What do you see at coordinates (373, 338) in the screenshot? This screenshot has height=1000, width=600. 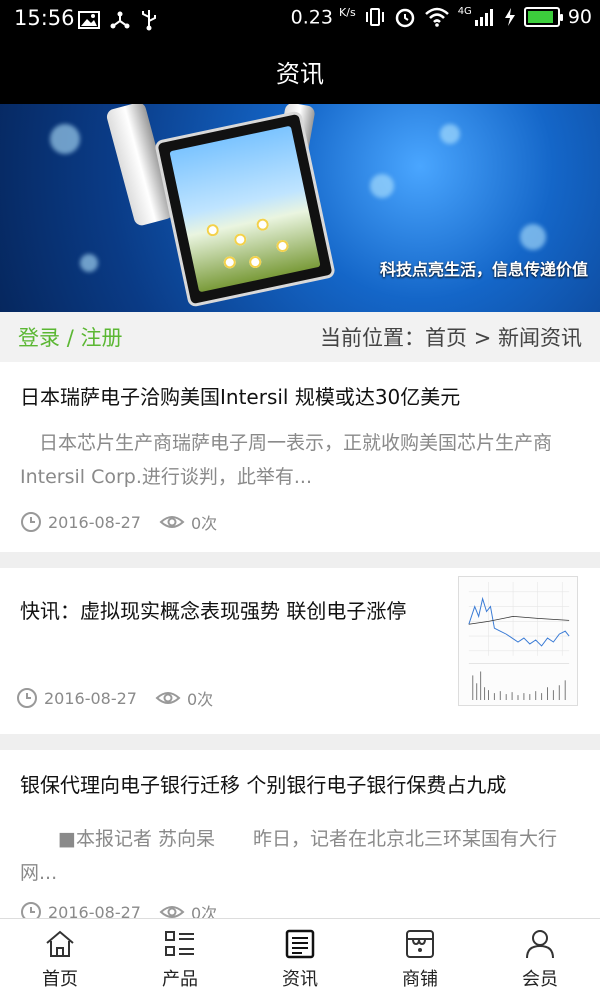 I see `breadcrumb-prefix: 当前位置：` at bounding box center [373, 338].